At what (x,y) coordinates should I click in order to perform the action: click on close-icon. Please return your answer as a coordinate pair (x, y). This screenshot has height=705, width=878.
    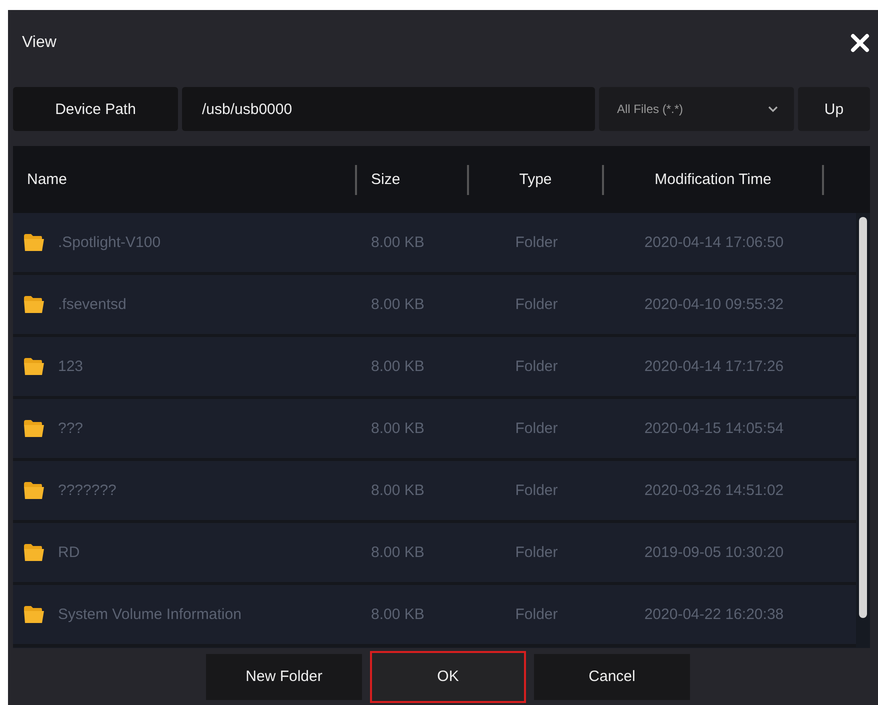
    Looking at the image, I should click on (860, 42).